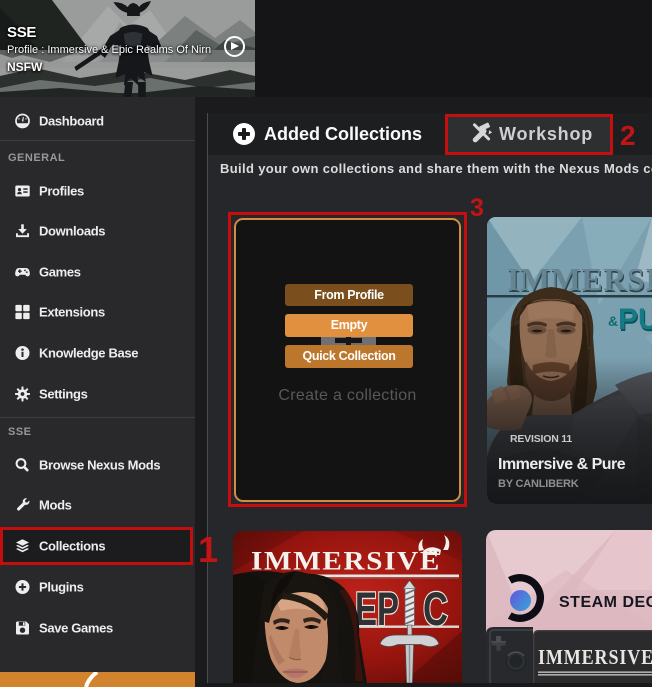 The width and height of the screenshot is (652, 687). What do you see at coordinates (605, 602) in the screenshot?
I see `svg-text: STEAM DECK` at bounding box center [605, 602].